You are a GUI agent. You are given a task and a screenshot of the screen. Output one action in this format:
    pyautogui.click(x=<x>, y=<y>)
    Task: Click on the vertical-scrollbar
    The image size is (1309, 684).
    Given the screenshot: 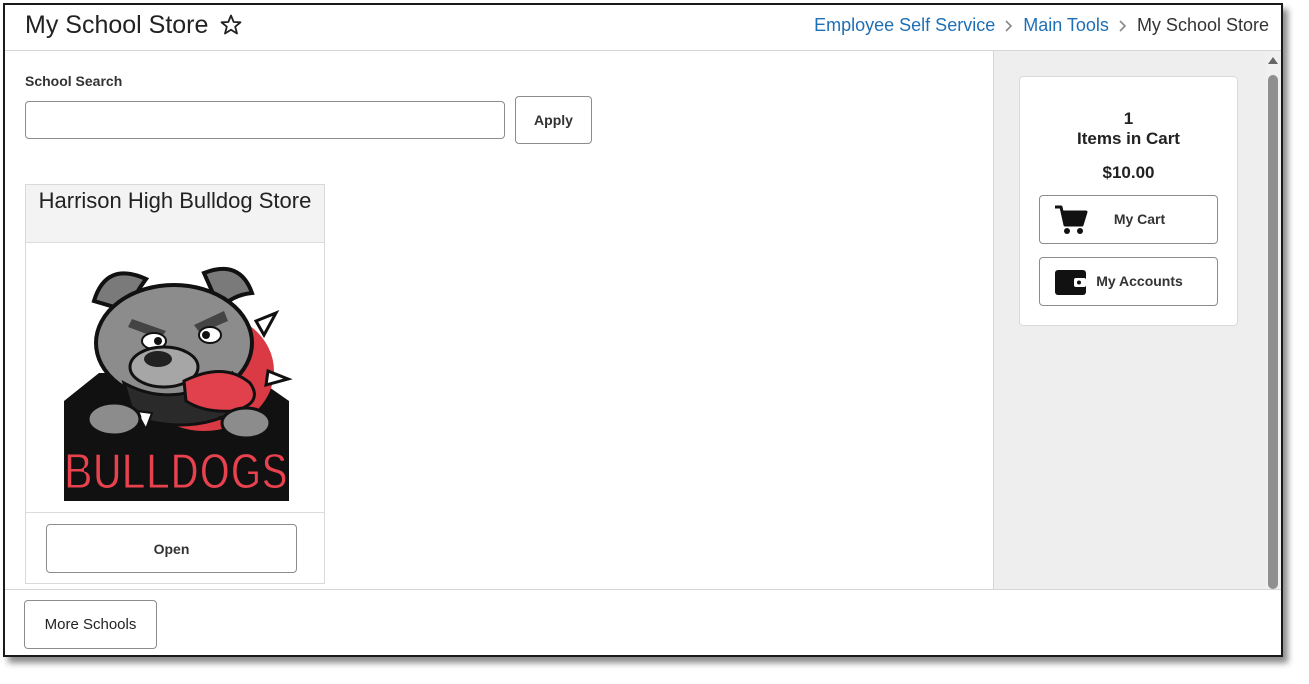 What is the action you would take?
    pyautogui.click(x=1273, y=320)
    